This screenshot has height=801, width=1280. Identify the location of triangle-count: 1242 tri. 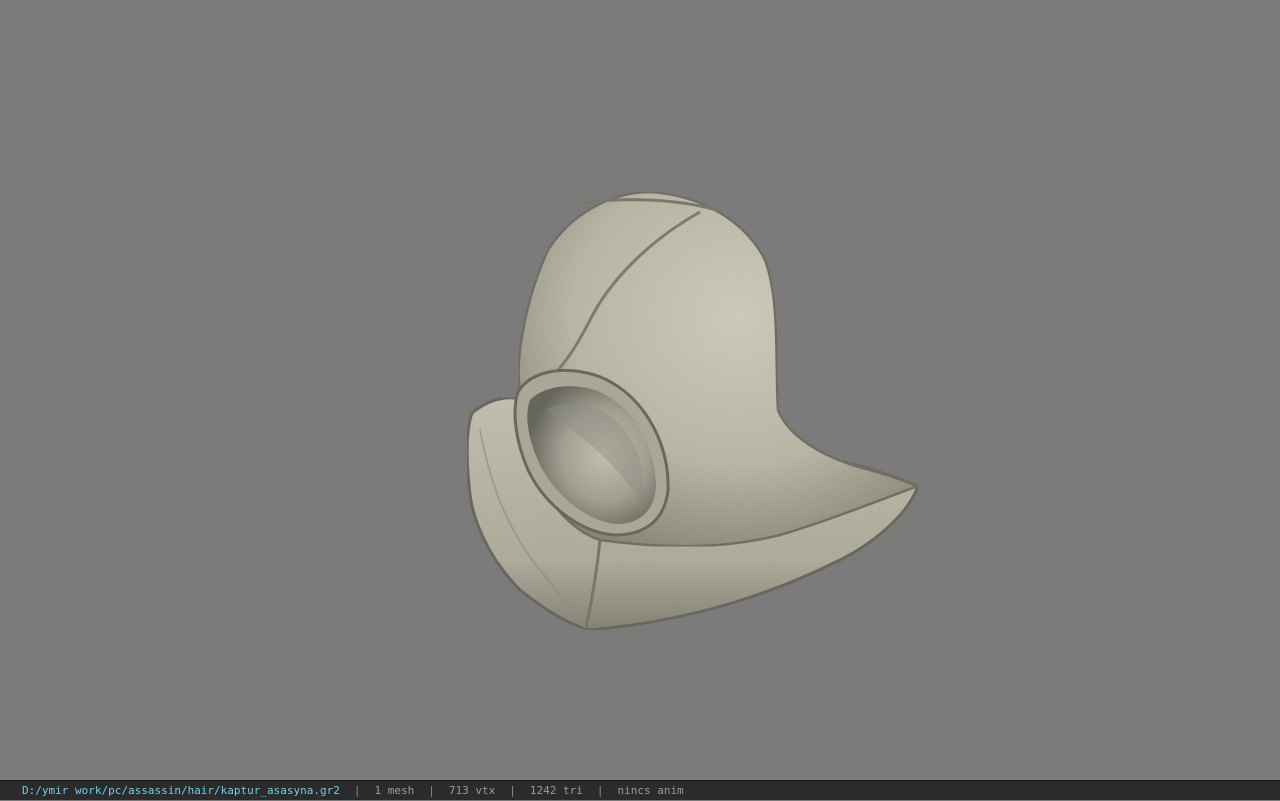
(556, 790).